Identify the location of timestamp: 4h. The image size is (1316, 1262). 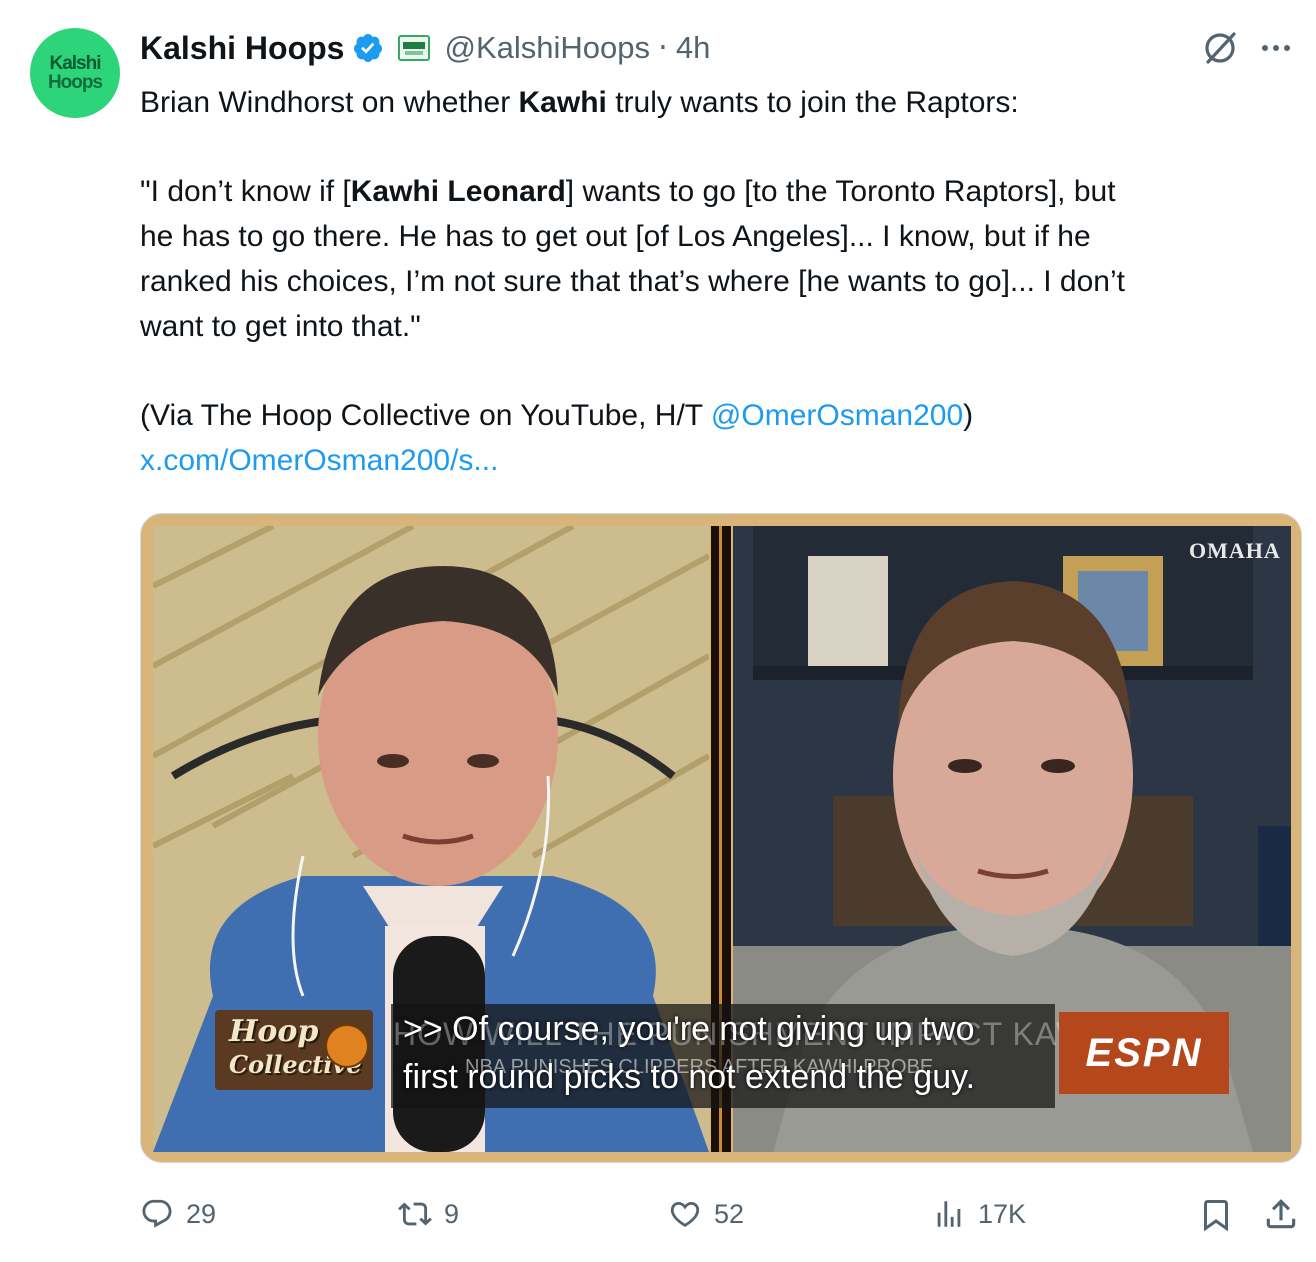
(693, 48).